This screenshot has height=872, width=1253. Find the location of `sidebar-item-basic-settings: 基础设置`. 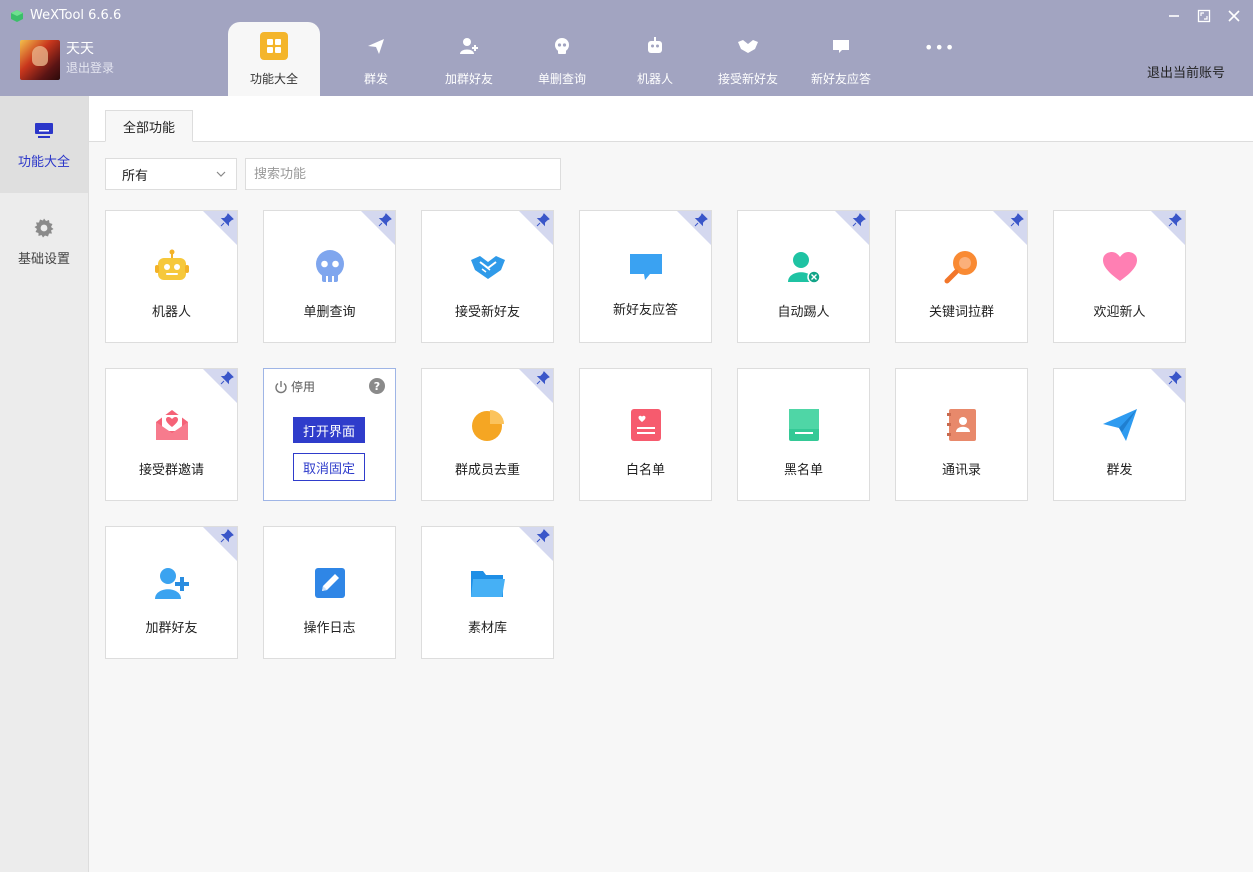

sidebar-item-basic-settings: 基础设置 is located at coordinates (44, 241).